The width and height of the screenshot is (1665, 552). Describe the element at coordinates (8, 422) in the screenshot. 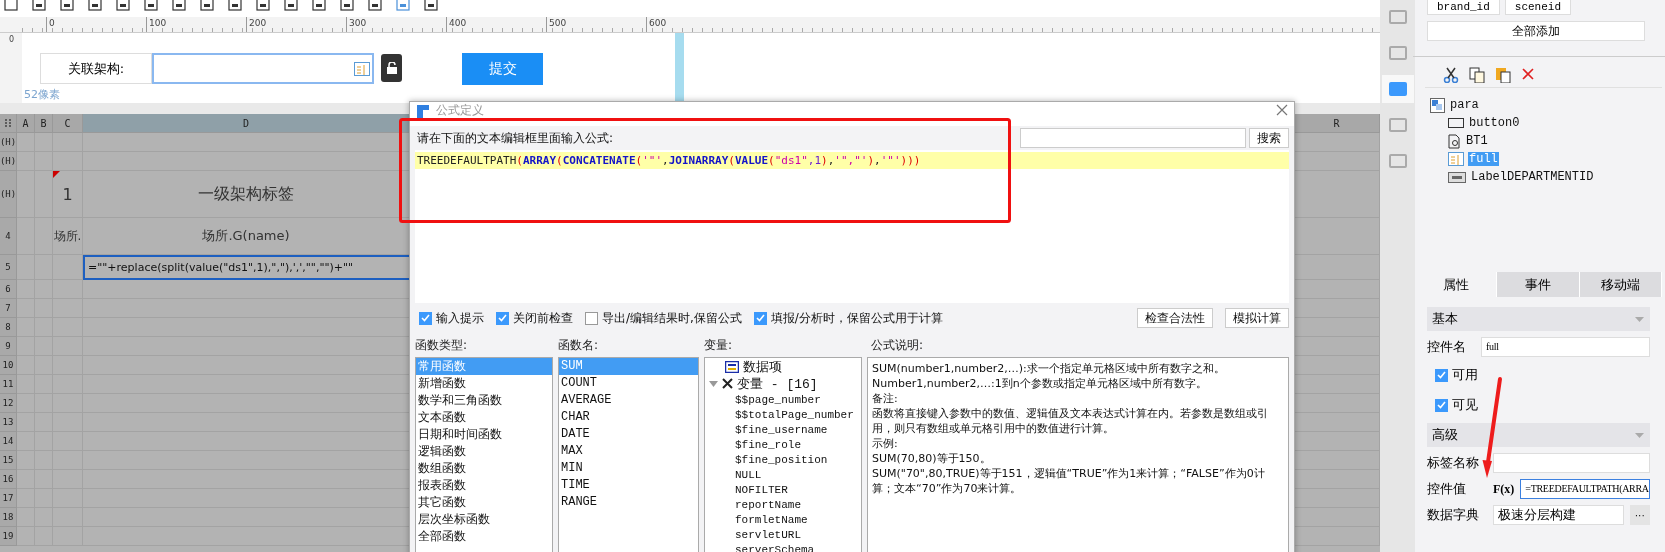

I see `row-header: 13` at that location.